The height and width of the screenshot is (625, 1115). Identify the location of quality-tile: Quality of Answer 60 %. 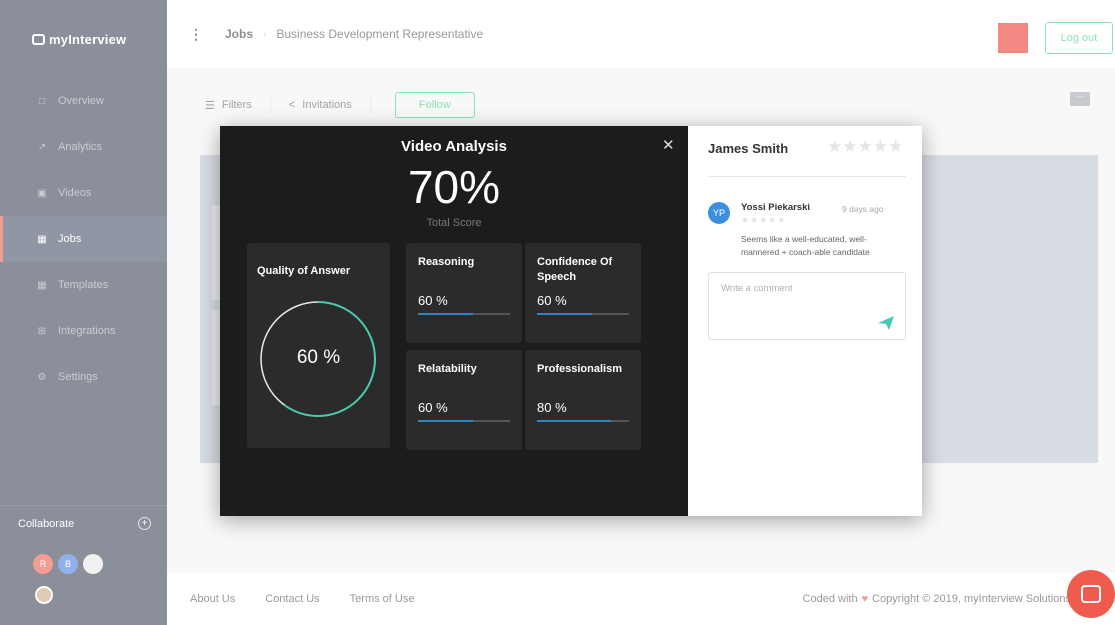
(318, 345).